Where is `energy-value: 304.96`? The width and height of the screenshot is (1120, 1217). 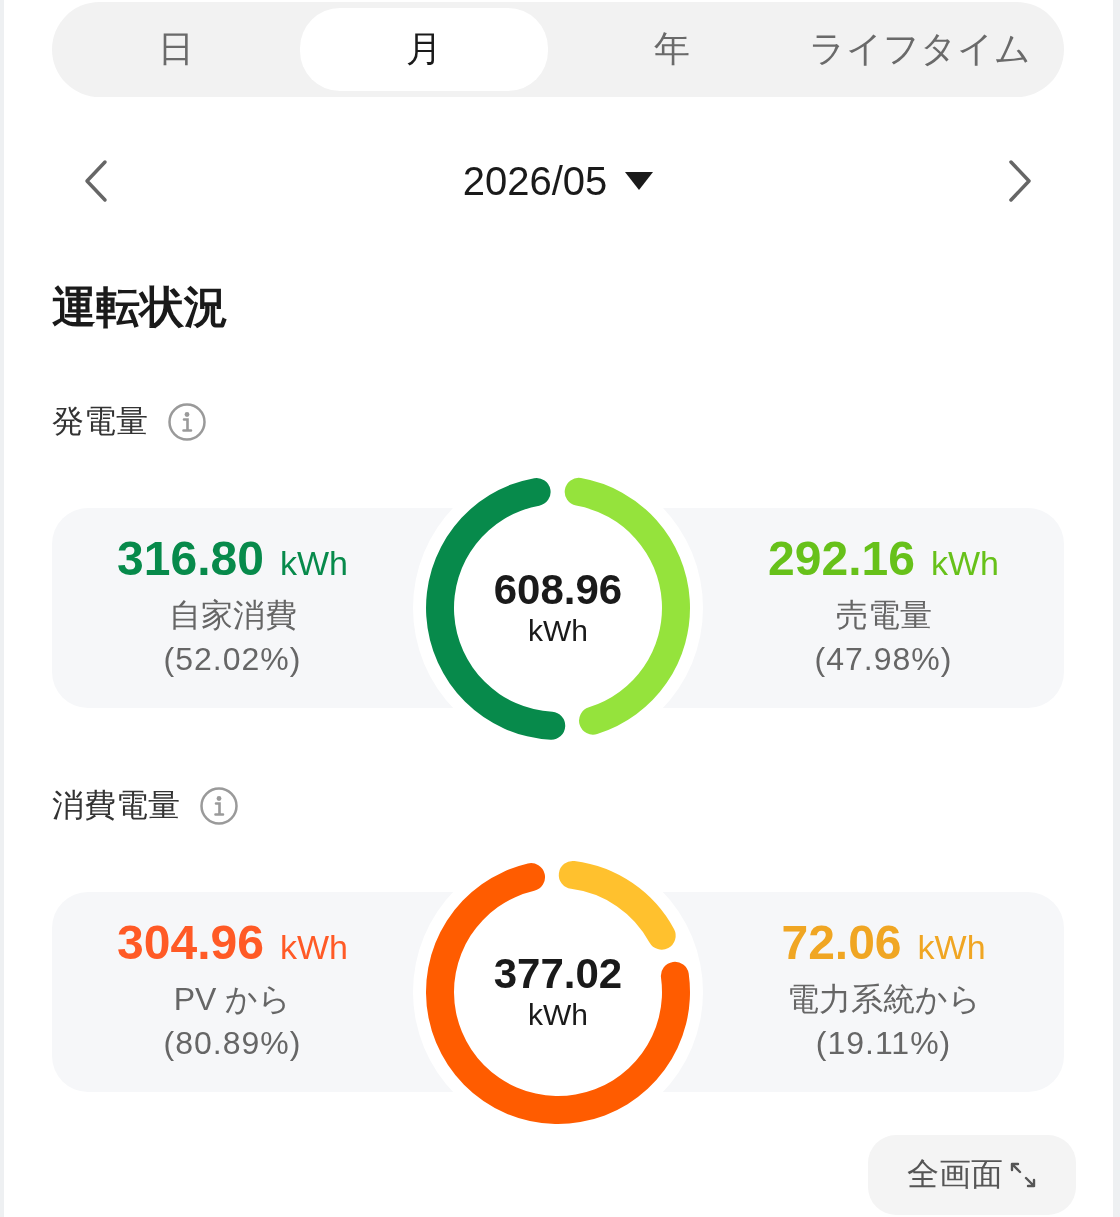 energy-value: 304.96 is located at coordinates (190, 943).